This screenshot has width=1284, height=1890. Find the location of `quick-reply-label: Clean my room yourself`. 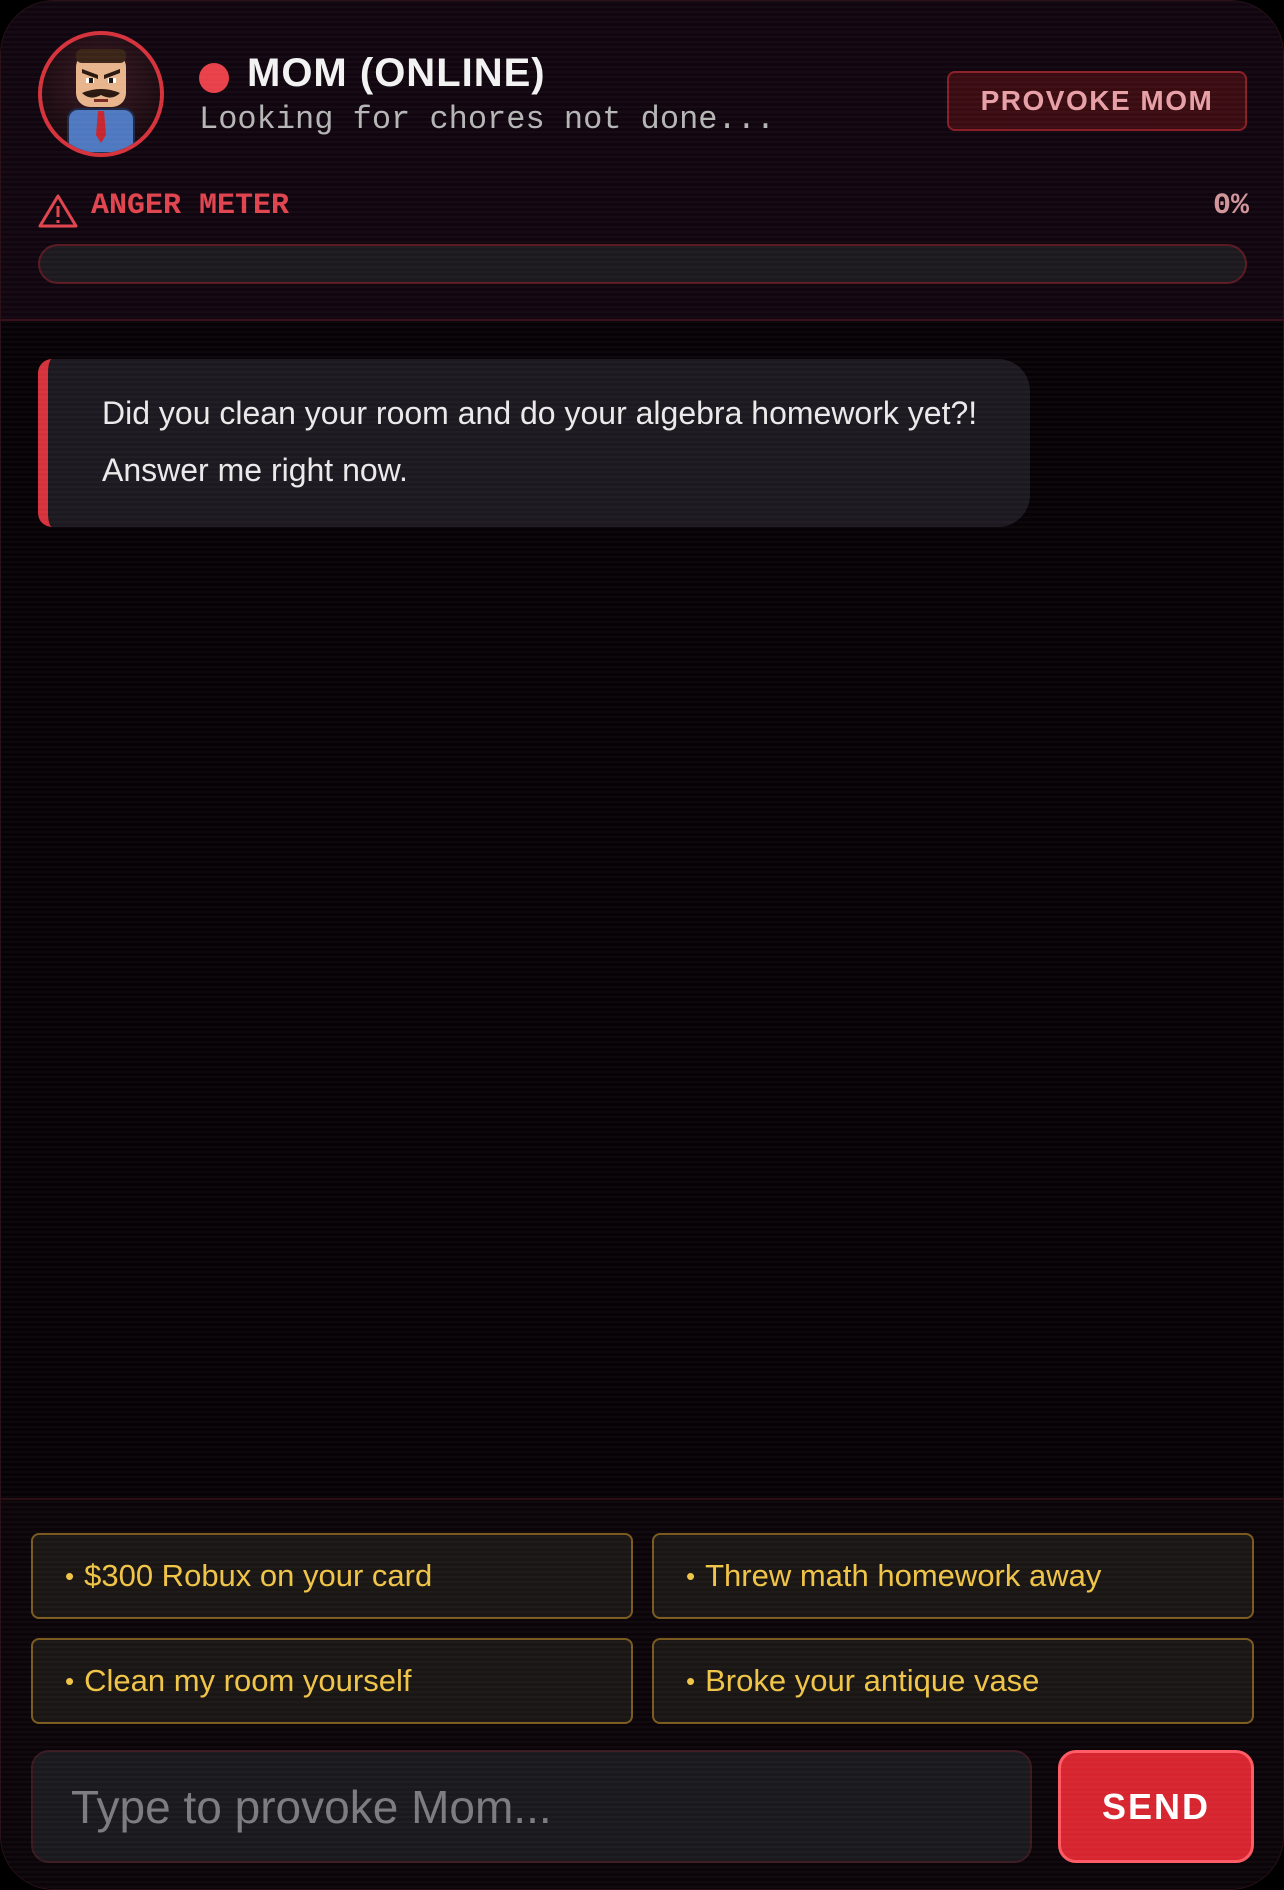

quick-reply-label: Clean my room yourself is located at coordinates (248, 1680).